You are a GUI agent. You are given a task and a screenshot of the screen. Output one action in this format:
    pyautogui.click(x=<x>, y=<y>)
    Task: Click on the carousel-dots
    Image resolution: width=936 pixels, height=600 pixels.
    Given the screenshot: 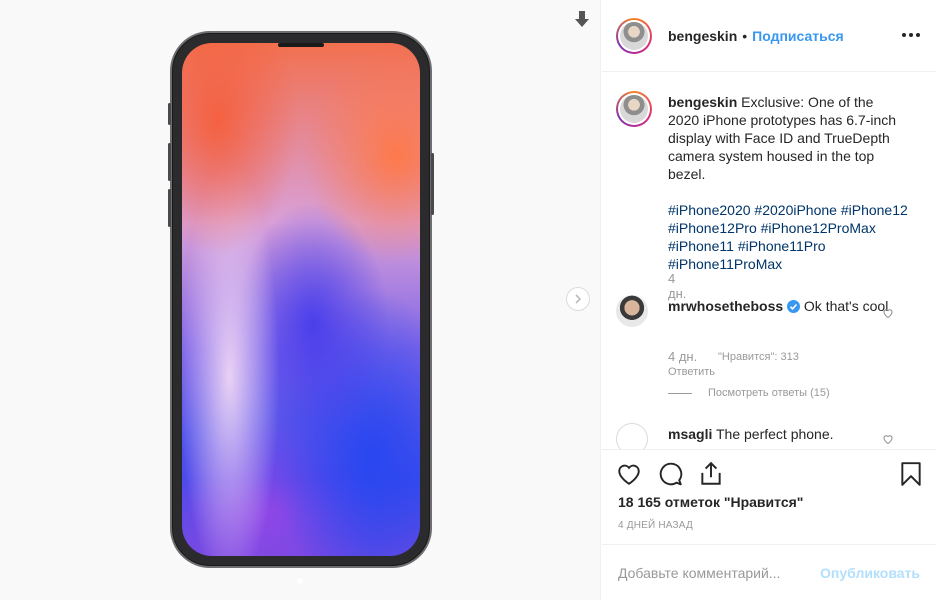 What is the action you would take?
    pyautogui.click(x=300, y=581)
    